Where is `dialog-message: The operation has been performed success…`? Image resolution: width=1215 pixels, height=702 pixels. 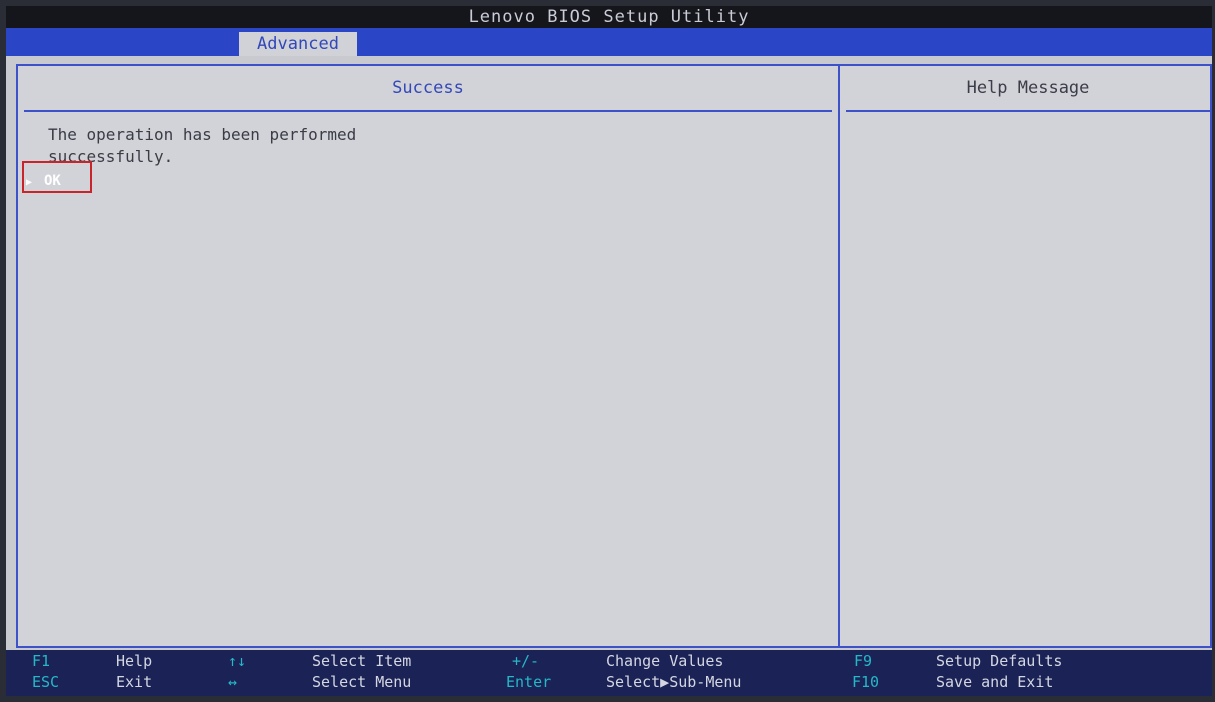 dialog-message: The operation has been performed success… is located at coordinates (202, 146).